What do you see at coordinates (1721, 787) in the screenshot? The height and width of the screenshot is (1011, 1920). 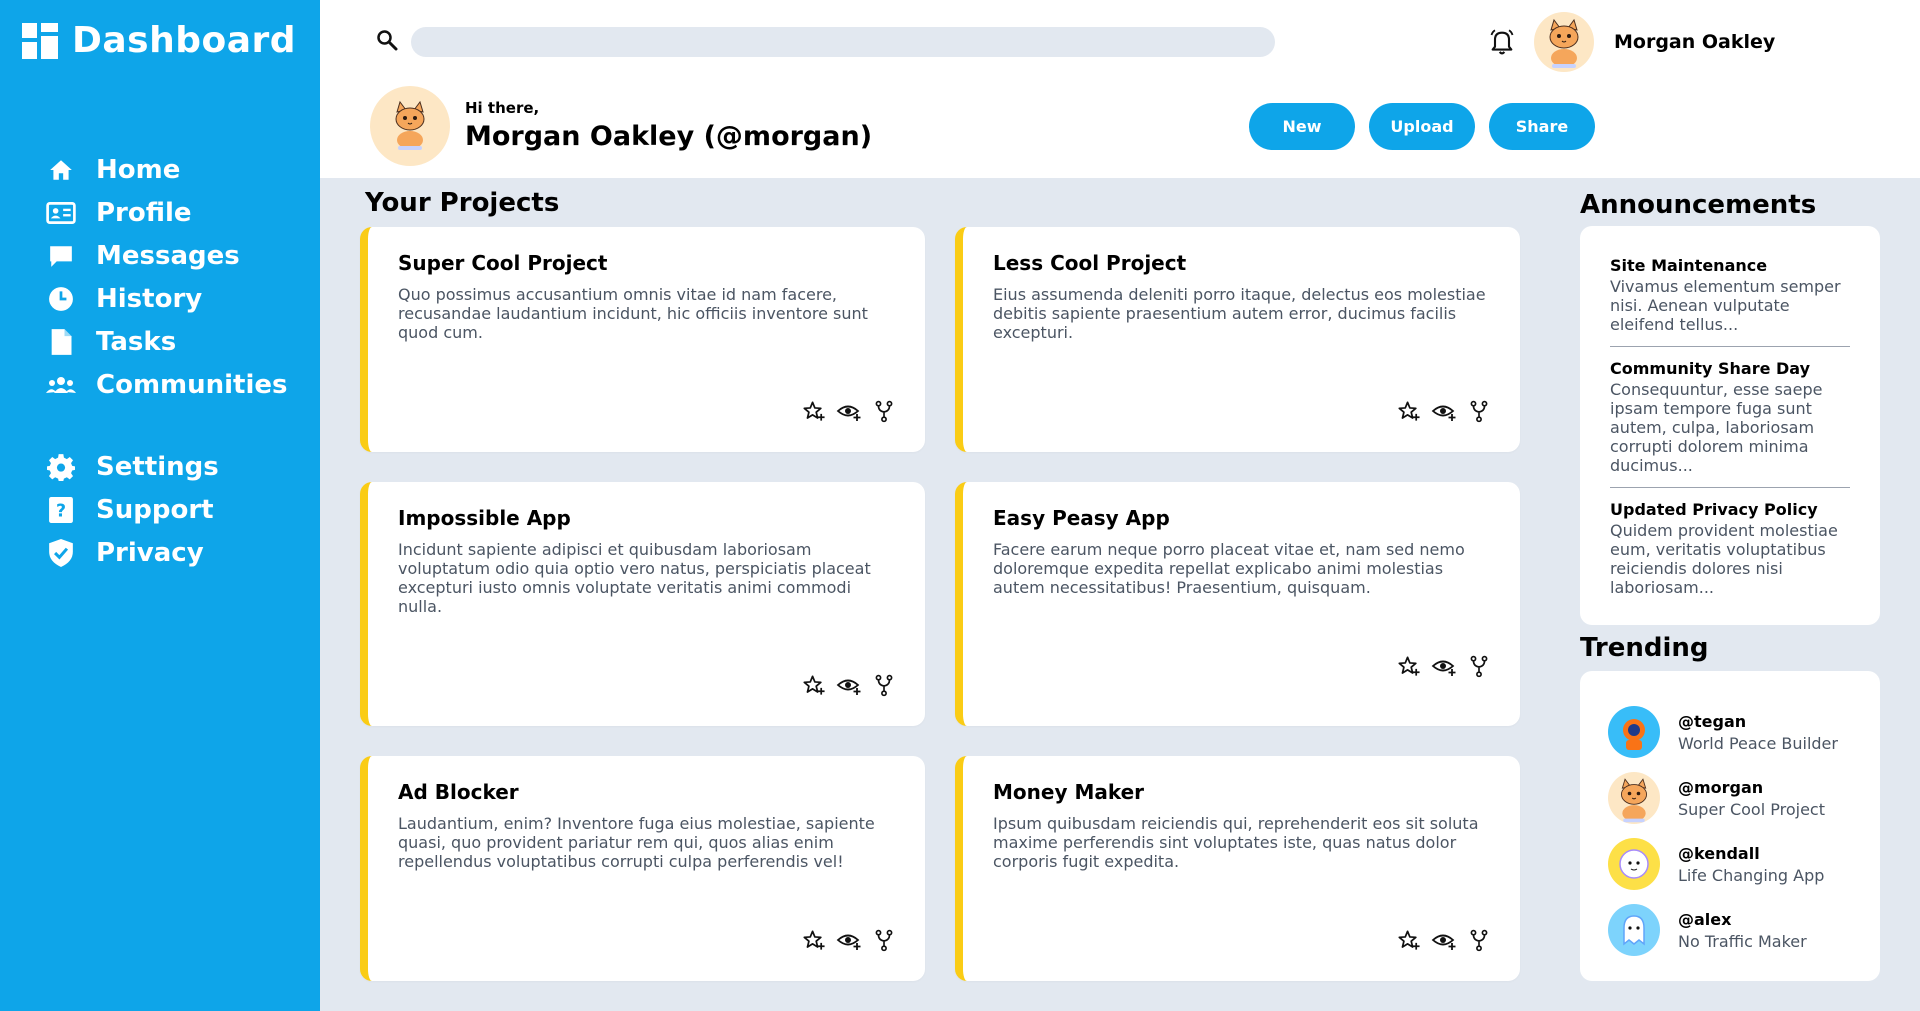 I see `trending-handle: @morgan` at bounding box center [1721, 787].